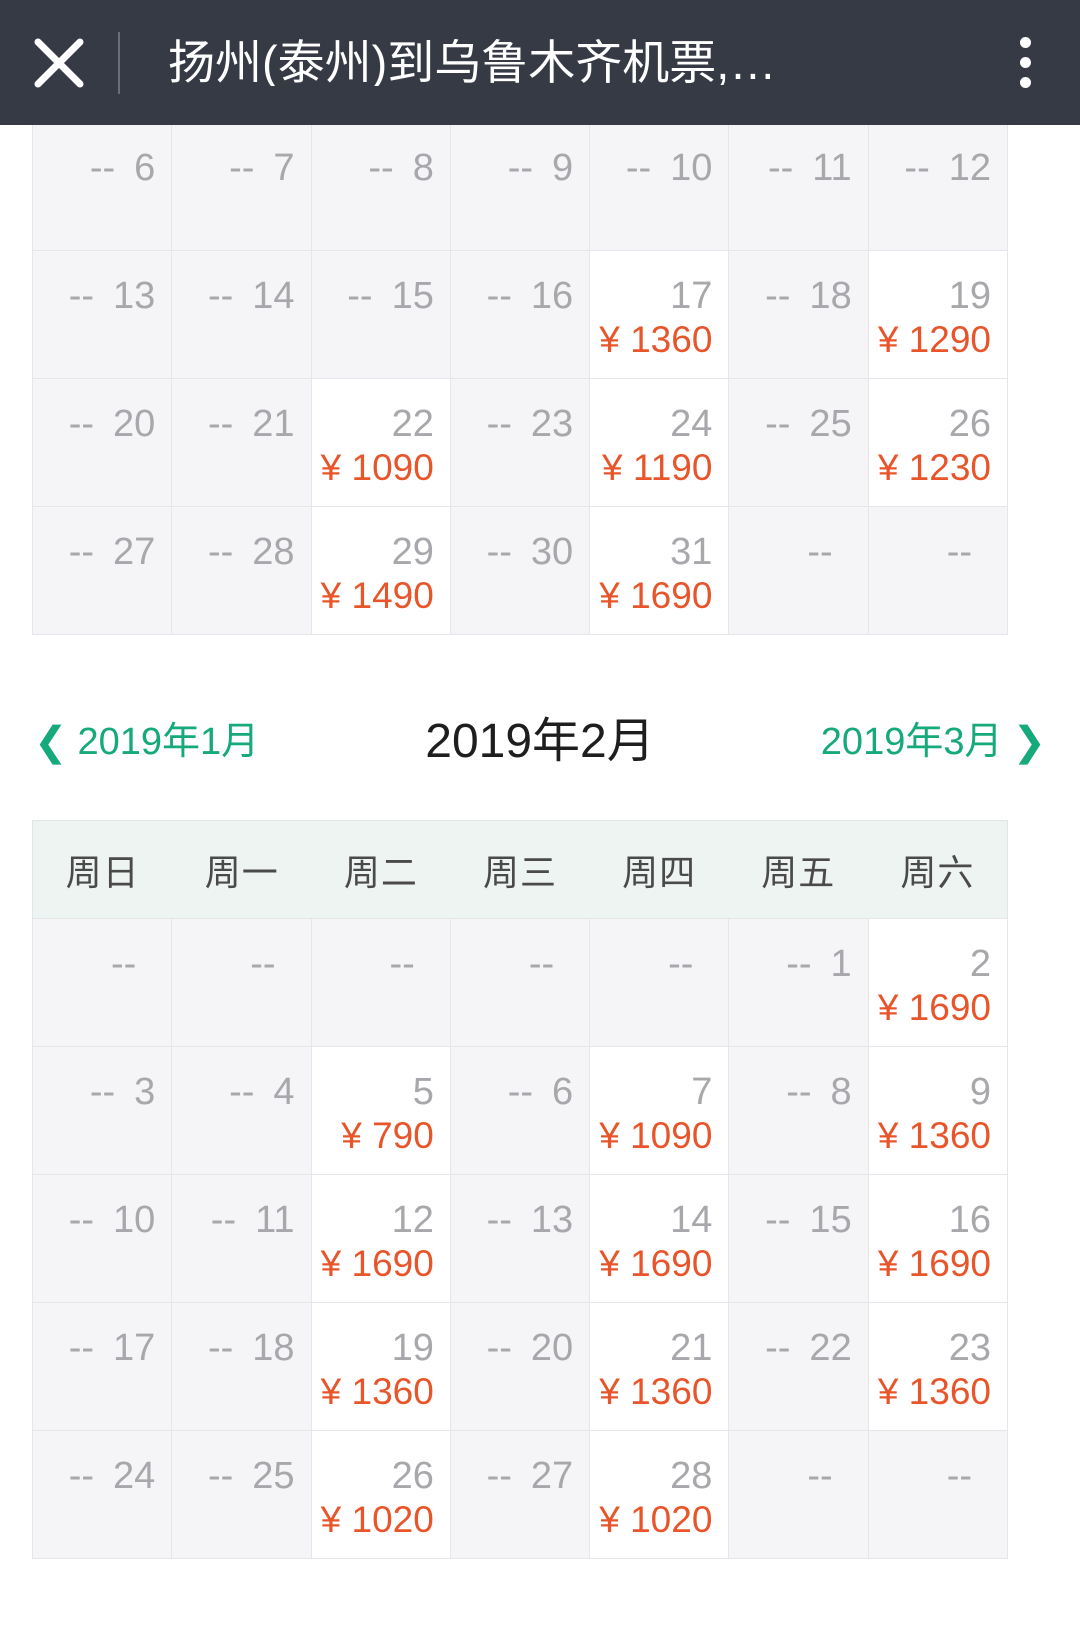 This screenshot has width=1080, height=1635. What do you see at coordinates (251, 296) in the screenshot?
I see `day-number: -- 14` at bounding box center [251, 296].